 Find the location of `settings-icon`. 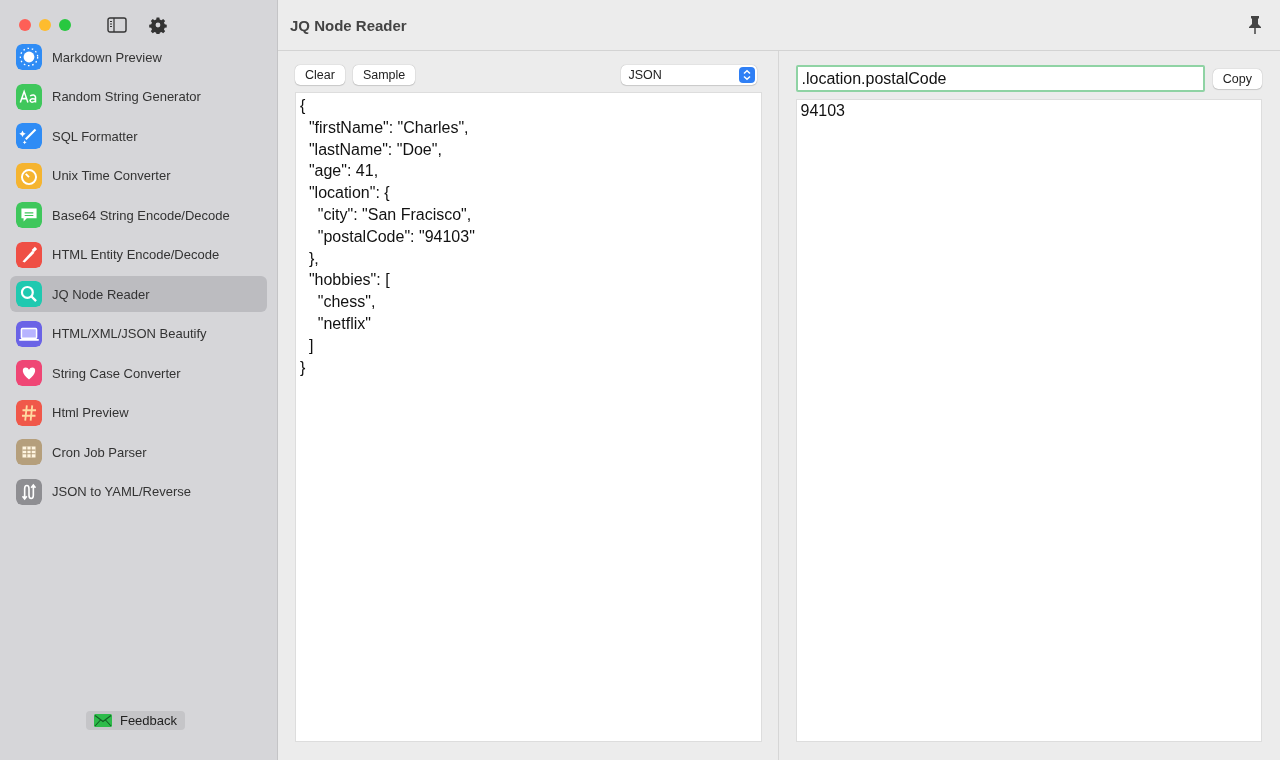

settings-icon is located at coordinates (158, 25).